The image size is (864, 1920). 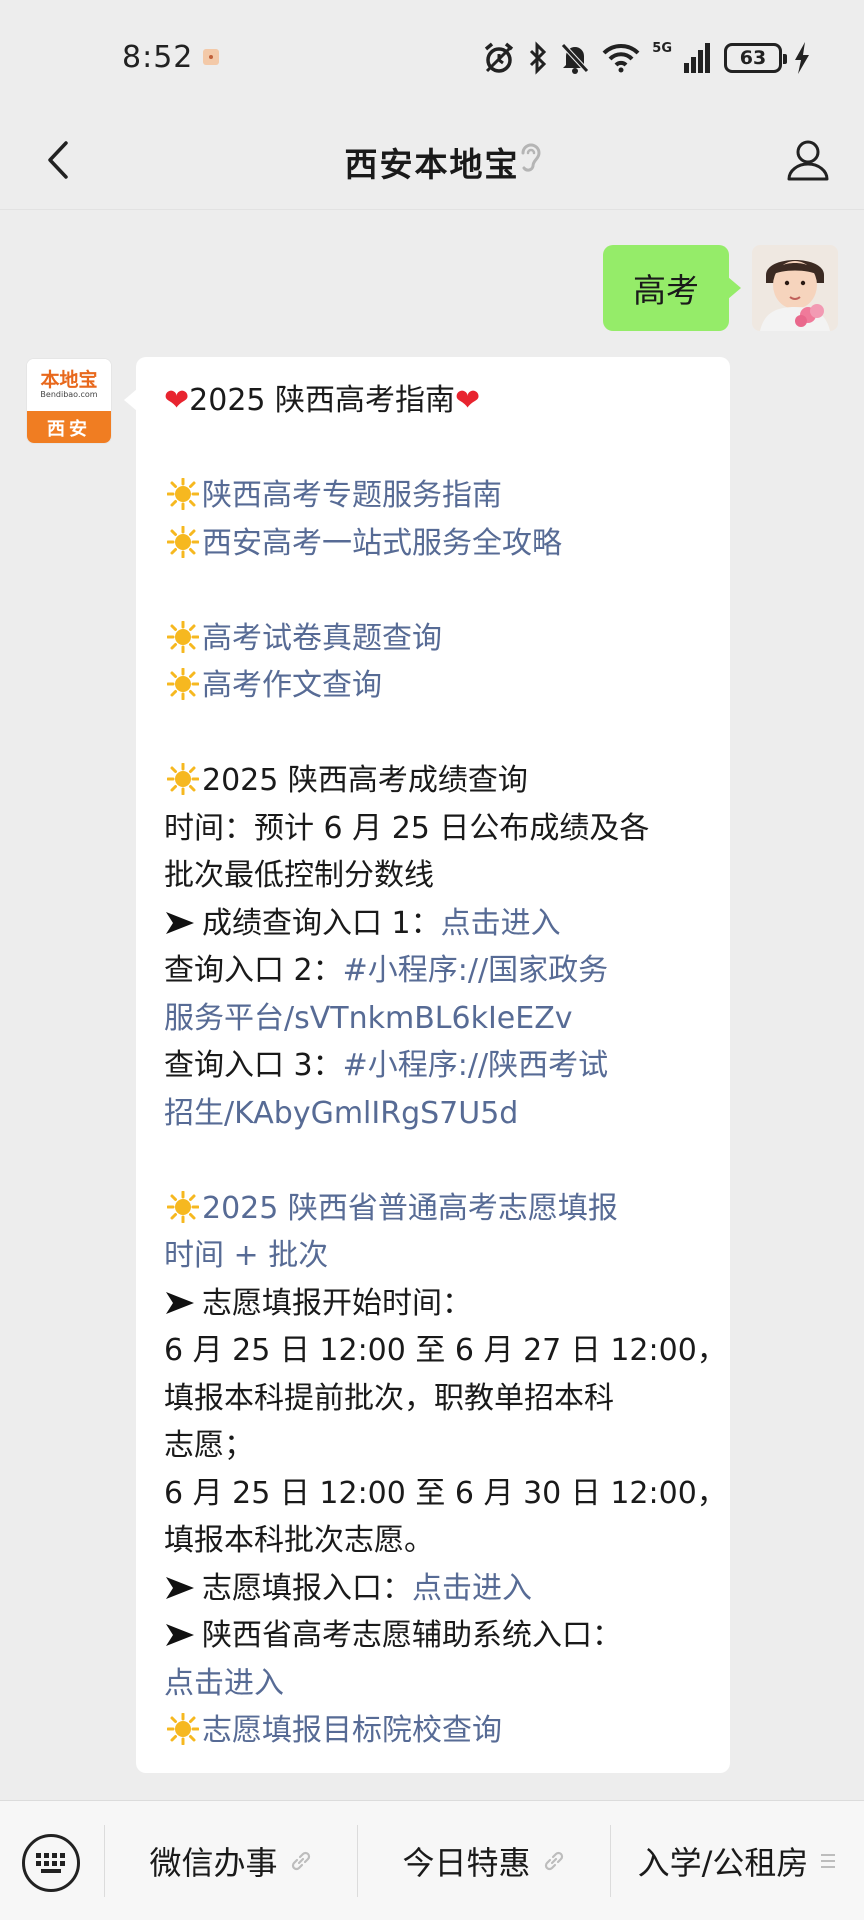 What do you see at coordinates (69, 380) in the screenshot?
I see `logo-text: 本地宝` at bounding box center [69, 380].